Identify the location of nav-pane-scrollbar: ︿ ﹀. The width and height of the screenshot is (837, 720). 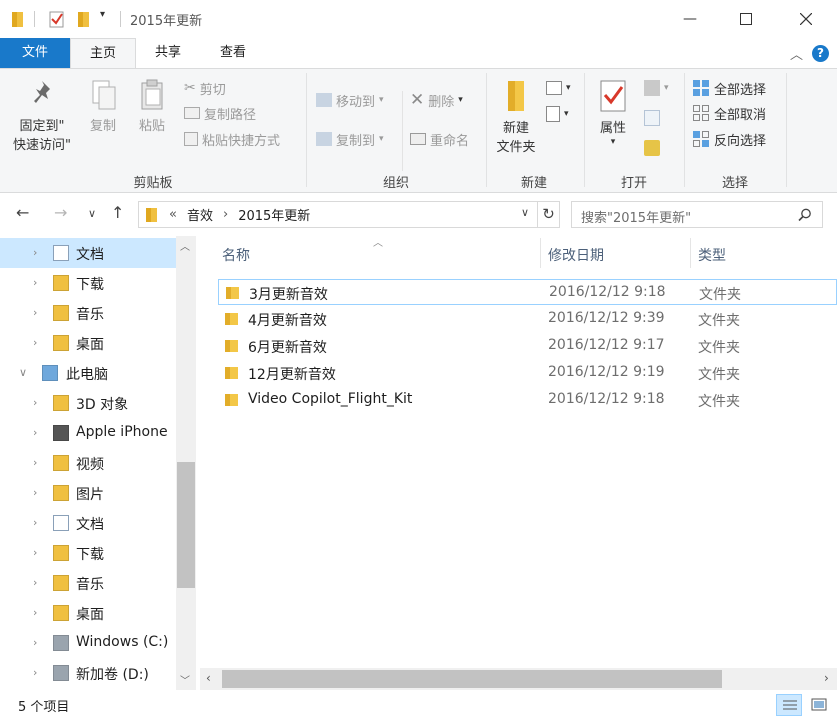
(186, 463).